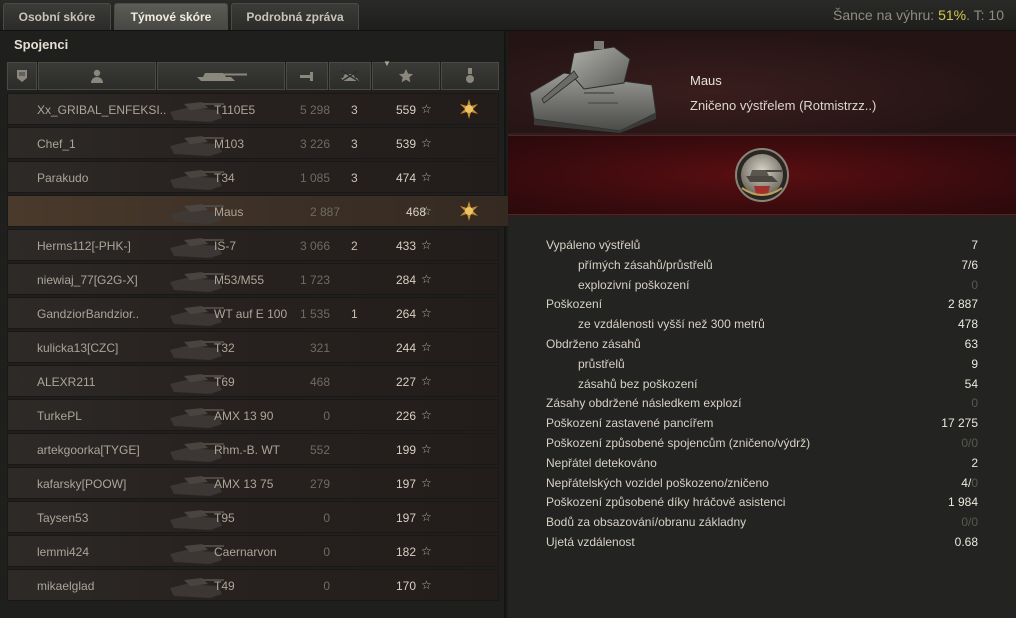  I want to click on kills-value: 1, so click(354, 314).